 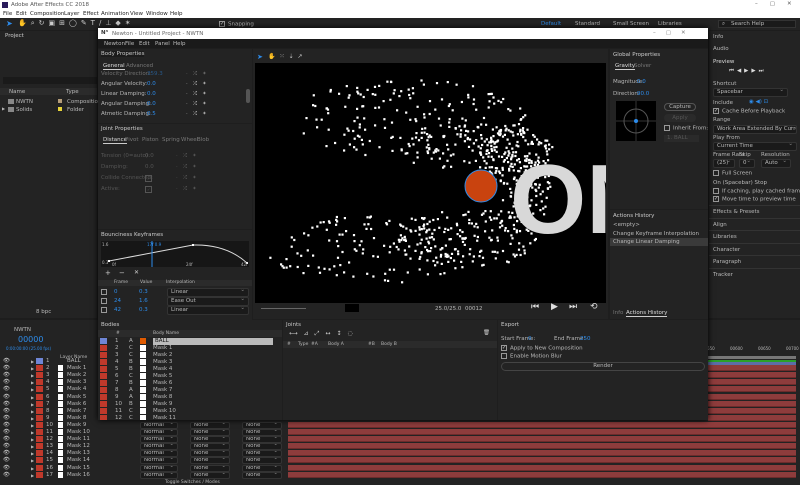 What do you see at coordinates (680, 118) in the screenshot?
I see `apply-button: Apply` at bounding box center [680, 118].